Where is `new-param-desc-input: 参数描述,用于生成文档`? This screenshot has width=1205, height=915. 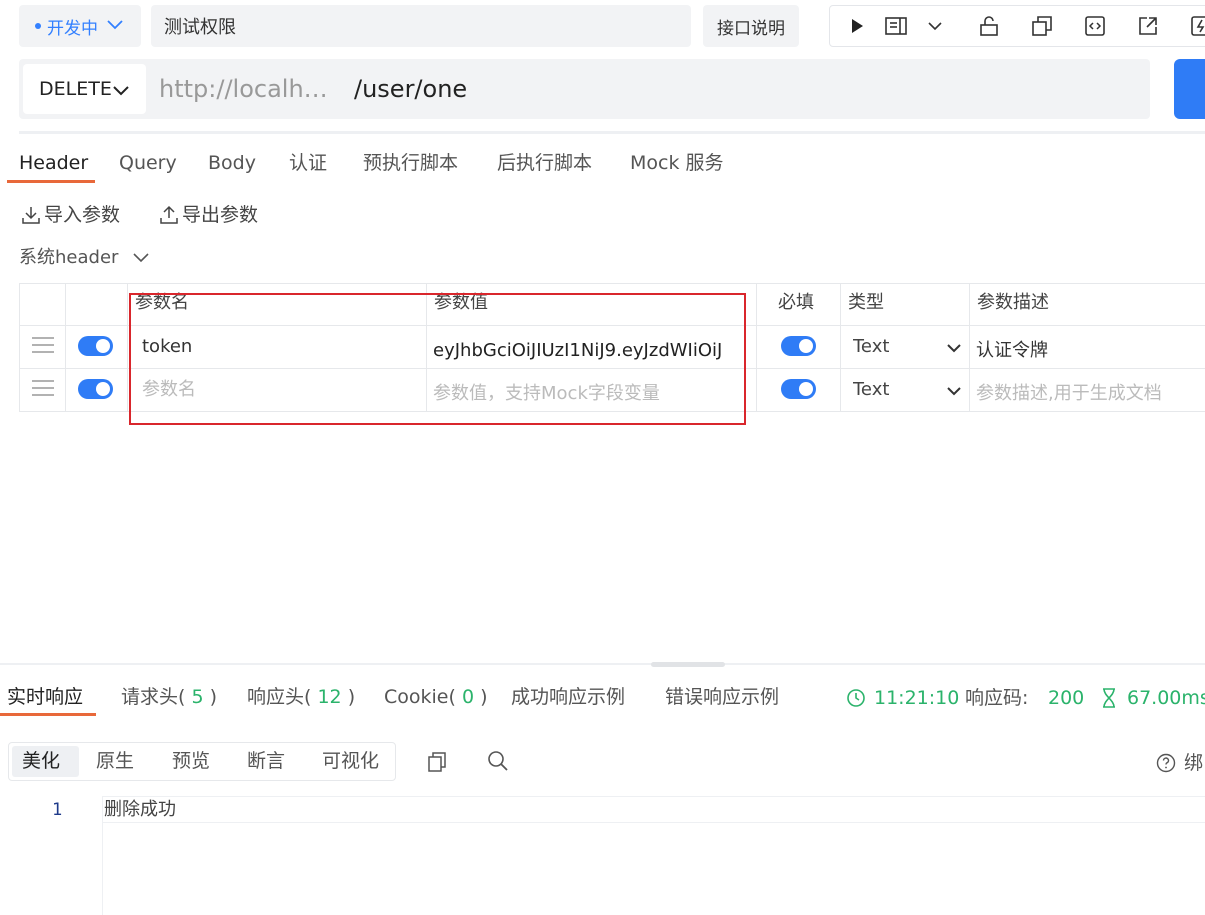
new-param-desc-input: 参数描述,用于生成文档 is located at coordinates (1069, 394).